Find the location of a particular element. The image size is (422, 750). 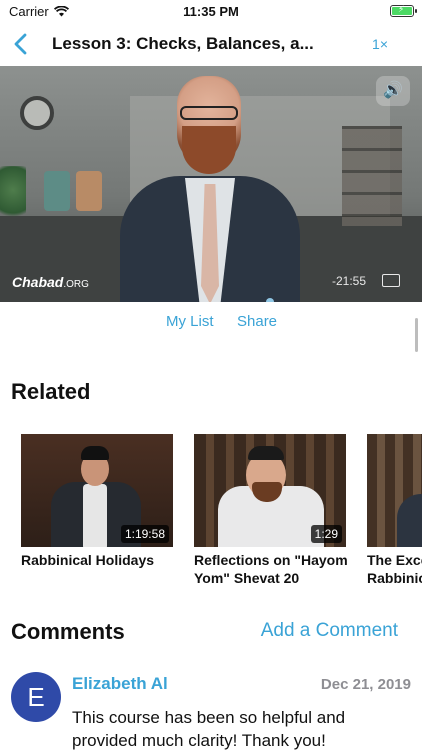

battery-charging-icon is located at coordinates (403, 10).